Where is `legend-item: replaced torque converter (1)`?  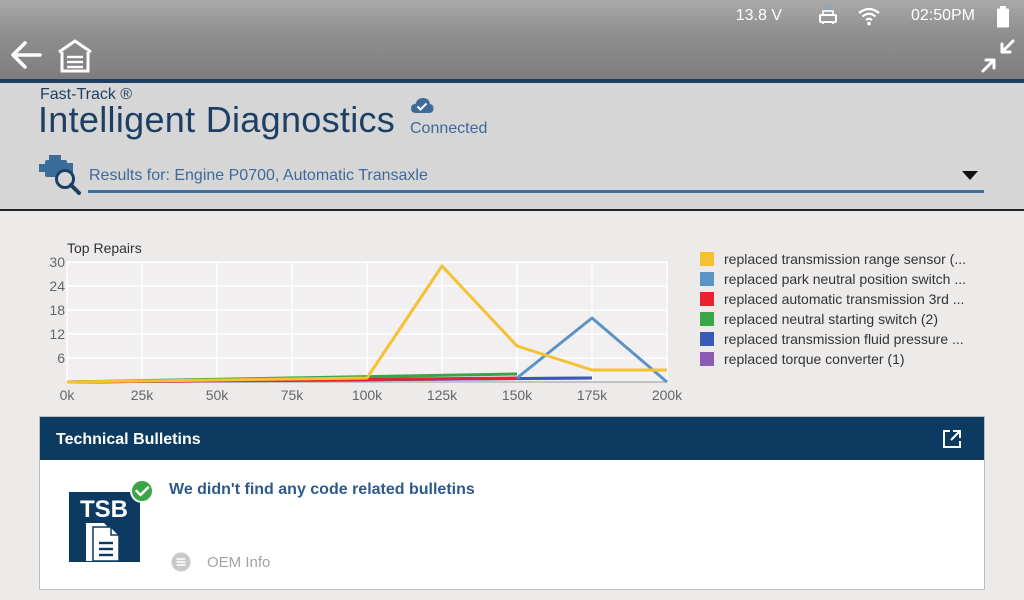
legend-item: replaced torque converter (1) is located at coordinates (855, 359).